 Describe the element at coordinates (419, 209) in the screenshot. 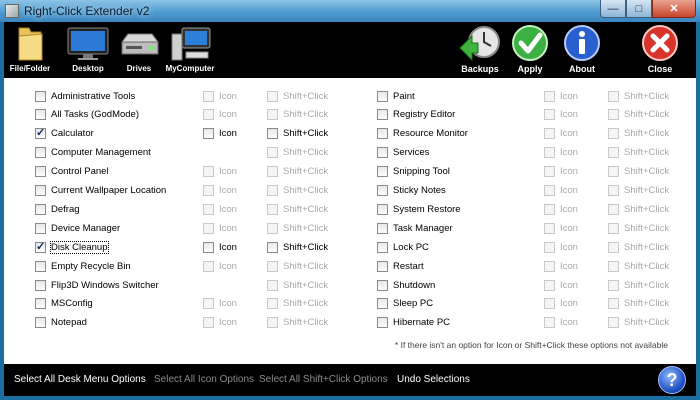

I see `option-checkbox: System Restore` at that location.